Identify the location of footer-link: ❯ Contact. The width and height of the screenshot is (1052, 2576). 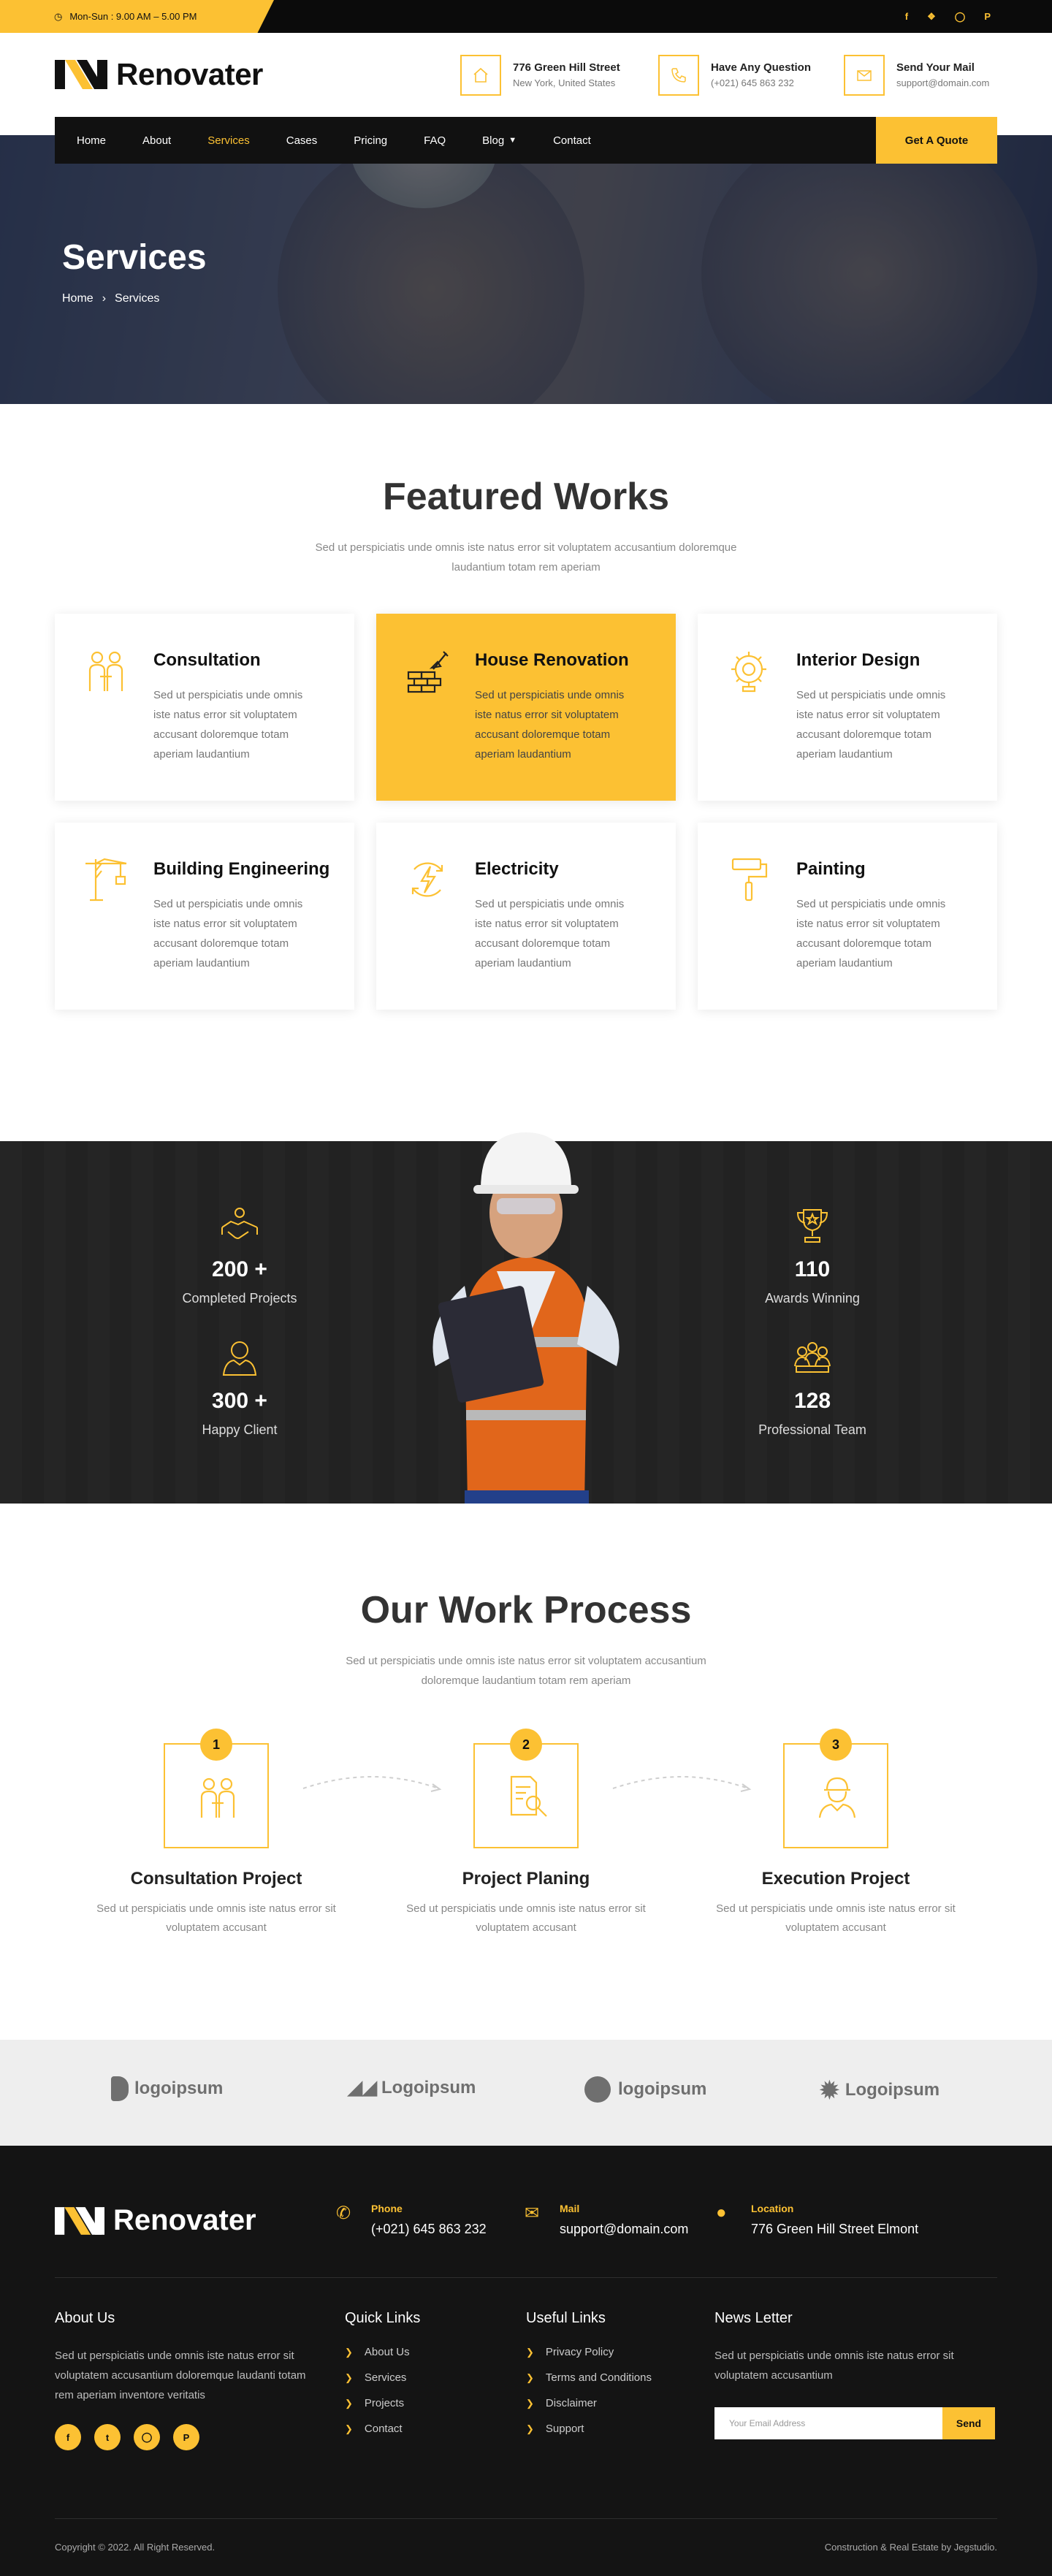
(382, 2429).